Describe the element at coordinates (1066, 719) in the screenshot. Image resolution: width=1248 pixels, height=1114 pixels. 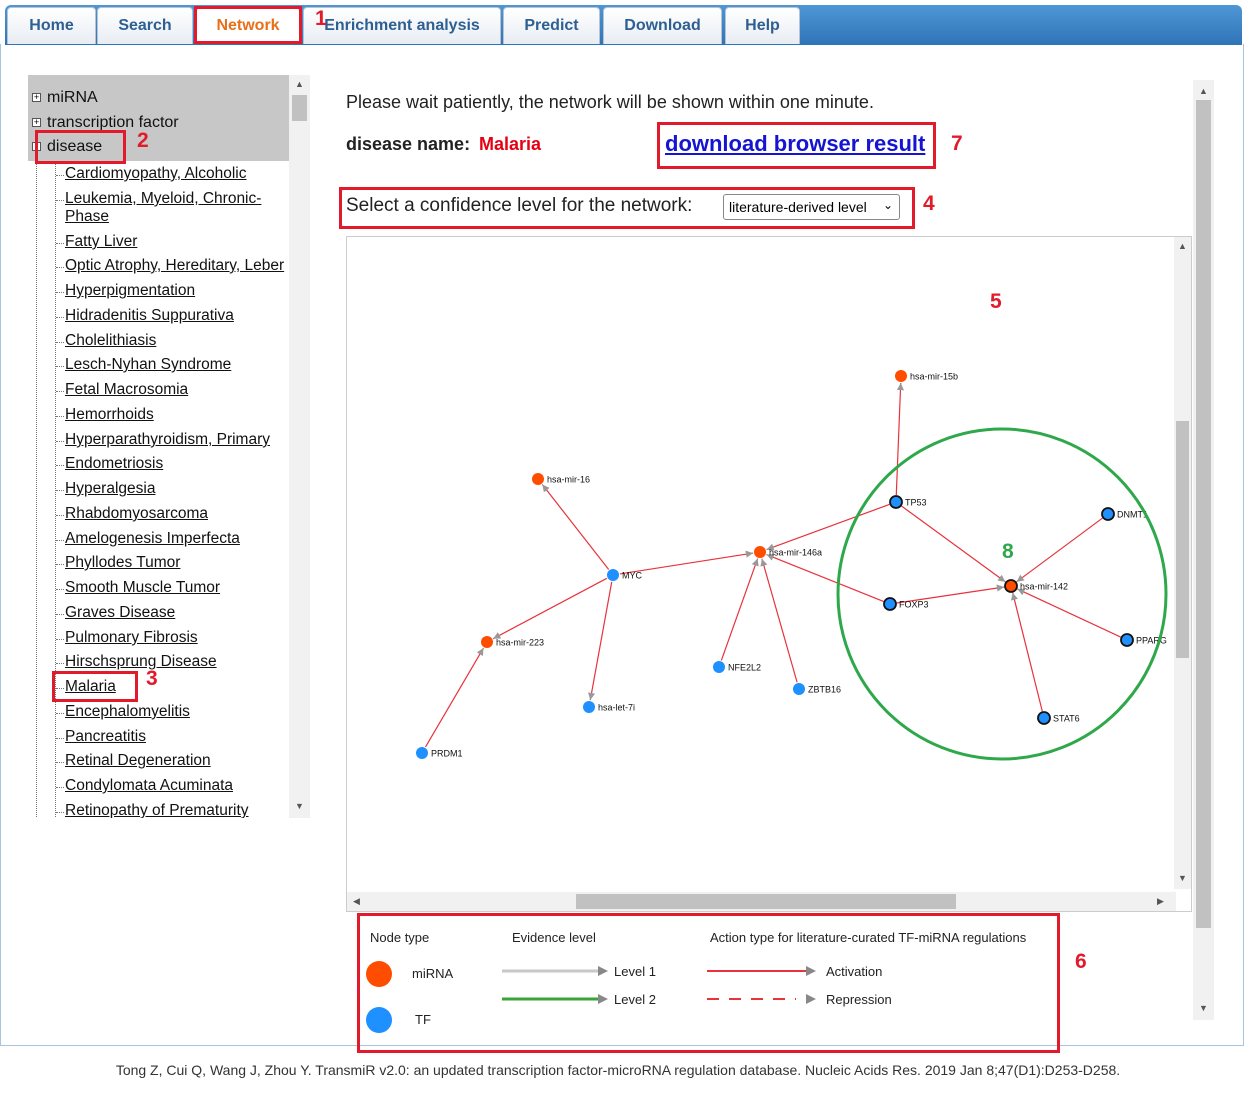
I see `node-label-stat6: STAT6` at that location.